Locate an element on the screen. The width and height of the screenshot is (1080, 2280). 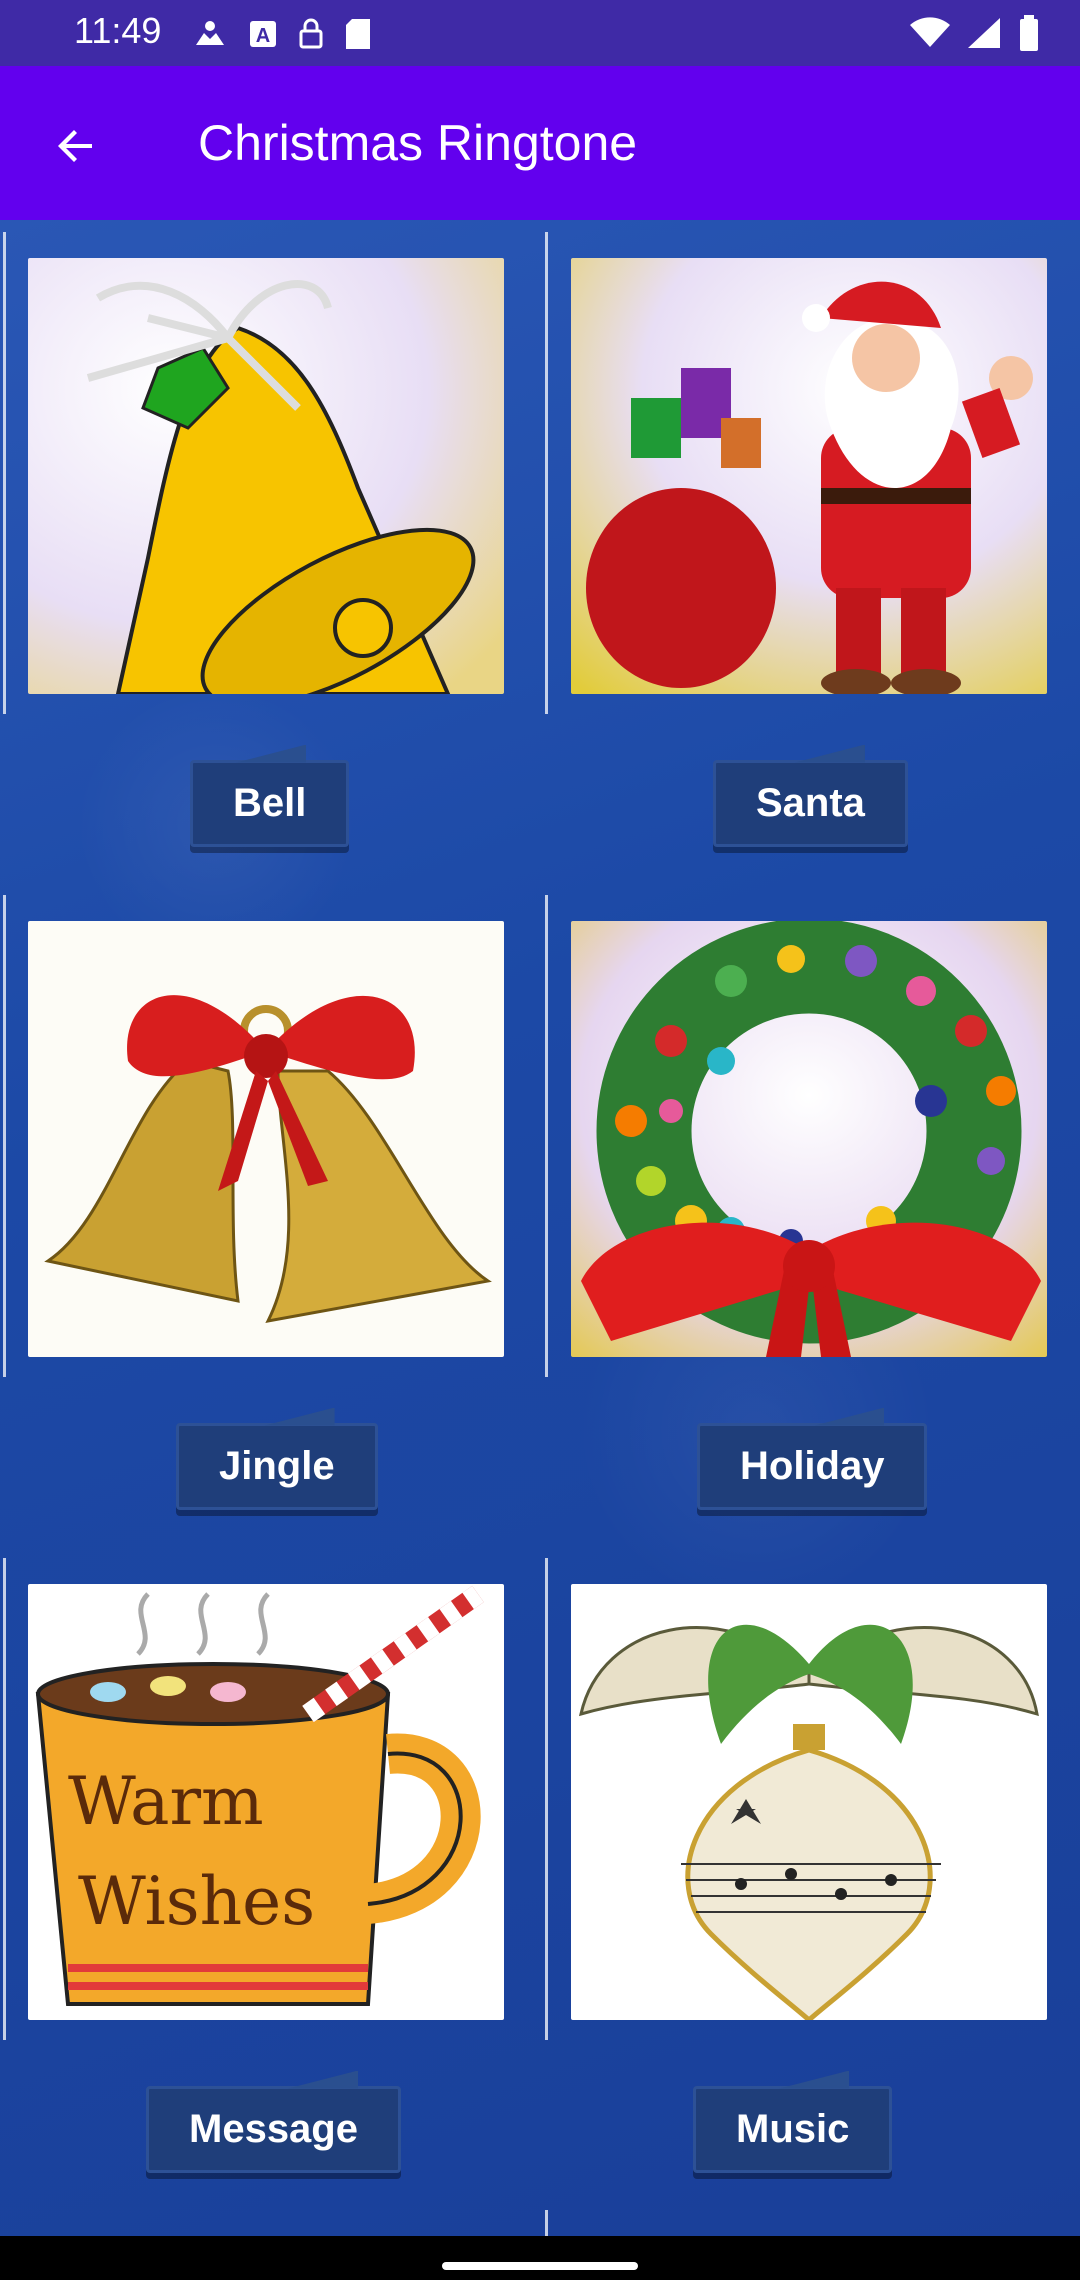
ringtone-label: Holiday is located at coordinates (812, 1465).